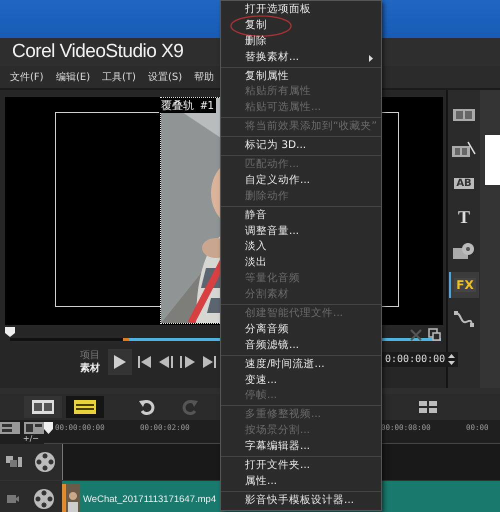 The width and height of the screenshot is (500, 512). What do you see at coordinates (187, 105) in the screenshot?
I see `overlay-track-label: 覆叠轨 #1` at bounding box center [187, 105].